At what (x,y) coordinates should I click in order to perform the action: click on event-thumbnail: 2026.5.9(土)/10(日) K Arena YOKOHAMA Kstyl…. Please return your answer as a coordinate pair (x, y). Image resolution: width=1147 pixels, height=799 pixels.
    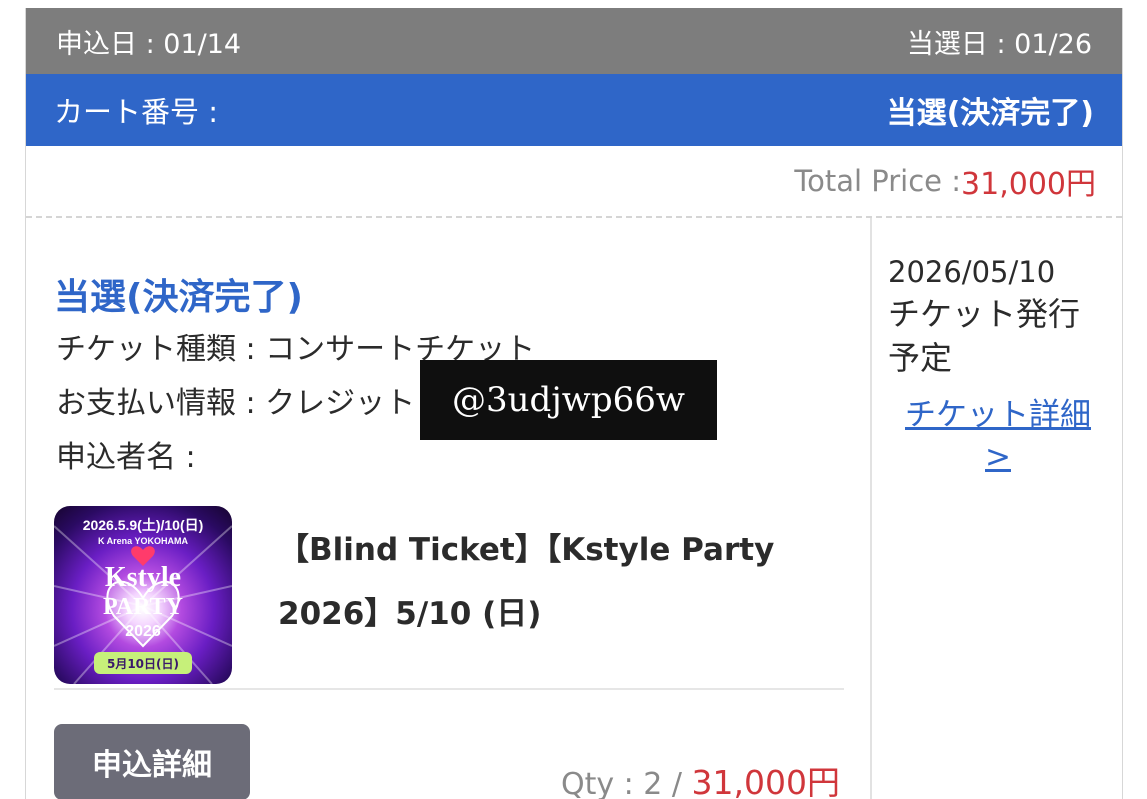
    Looking at the image, I should click on (143, 595).